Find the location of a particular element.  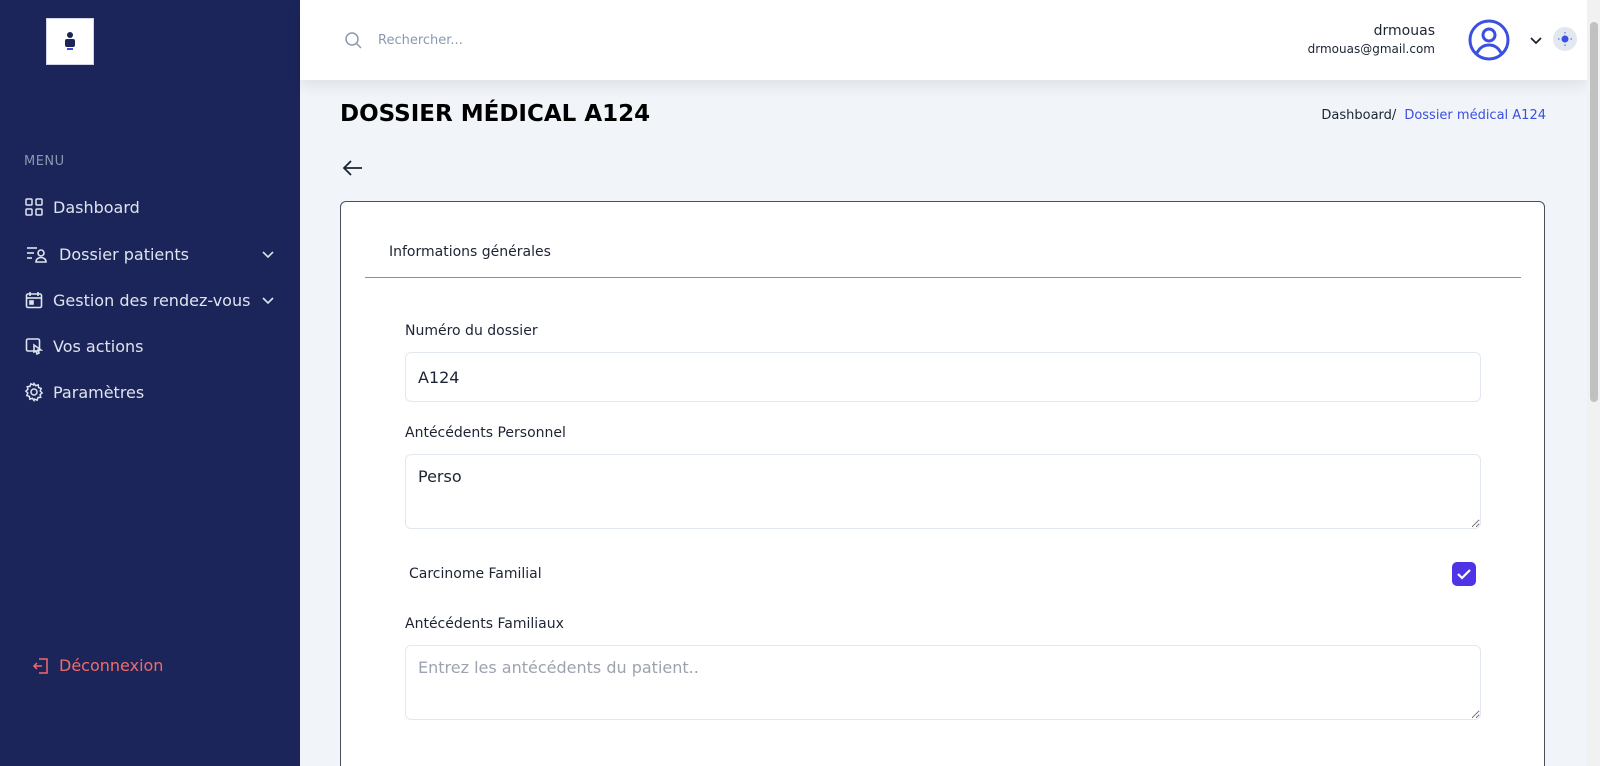

menu-section-label: MENU is located at coordinates (44, 161).